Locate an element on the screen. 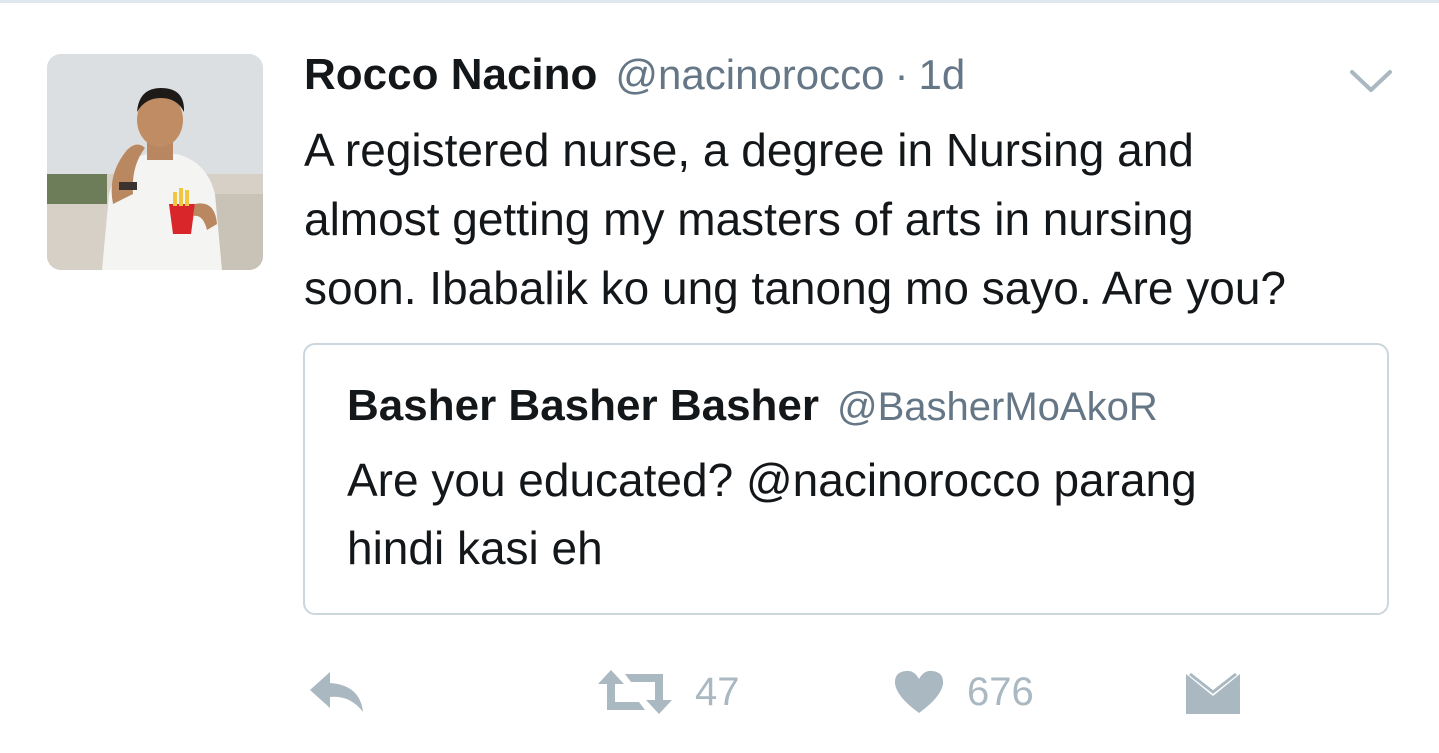 The height and width of the screenshot is (753, 1439). author-display-name: Rocco Nacino is located at coordinates (450, 75).